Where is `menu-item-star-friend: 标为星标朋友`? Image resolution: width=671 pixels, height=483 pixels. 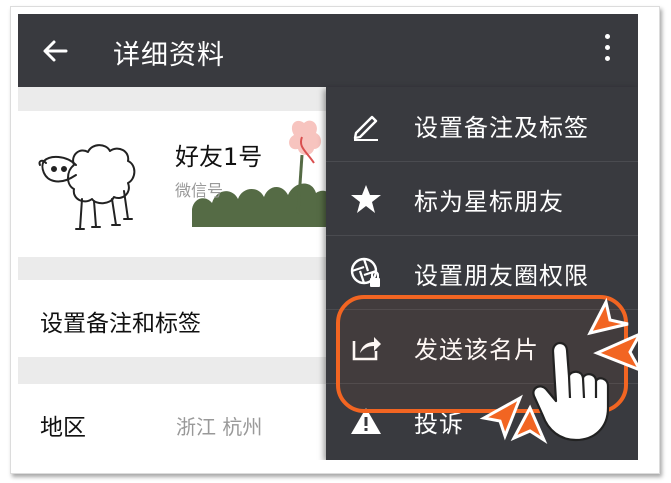
menu-item-star-friend: 标为星标朋友 is located at coordinates (482, 198).